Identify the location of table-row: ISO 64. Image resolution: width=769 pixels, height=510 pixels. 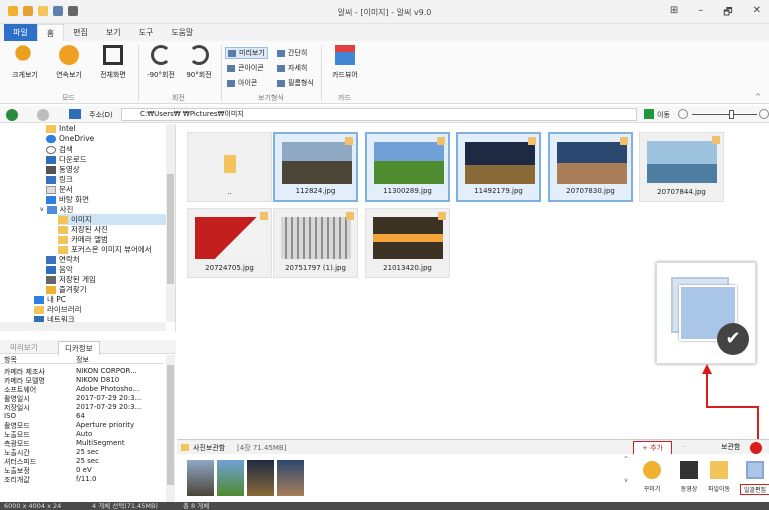
(82, 416).